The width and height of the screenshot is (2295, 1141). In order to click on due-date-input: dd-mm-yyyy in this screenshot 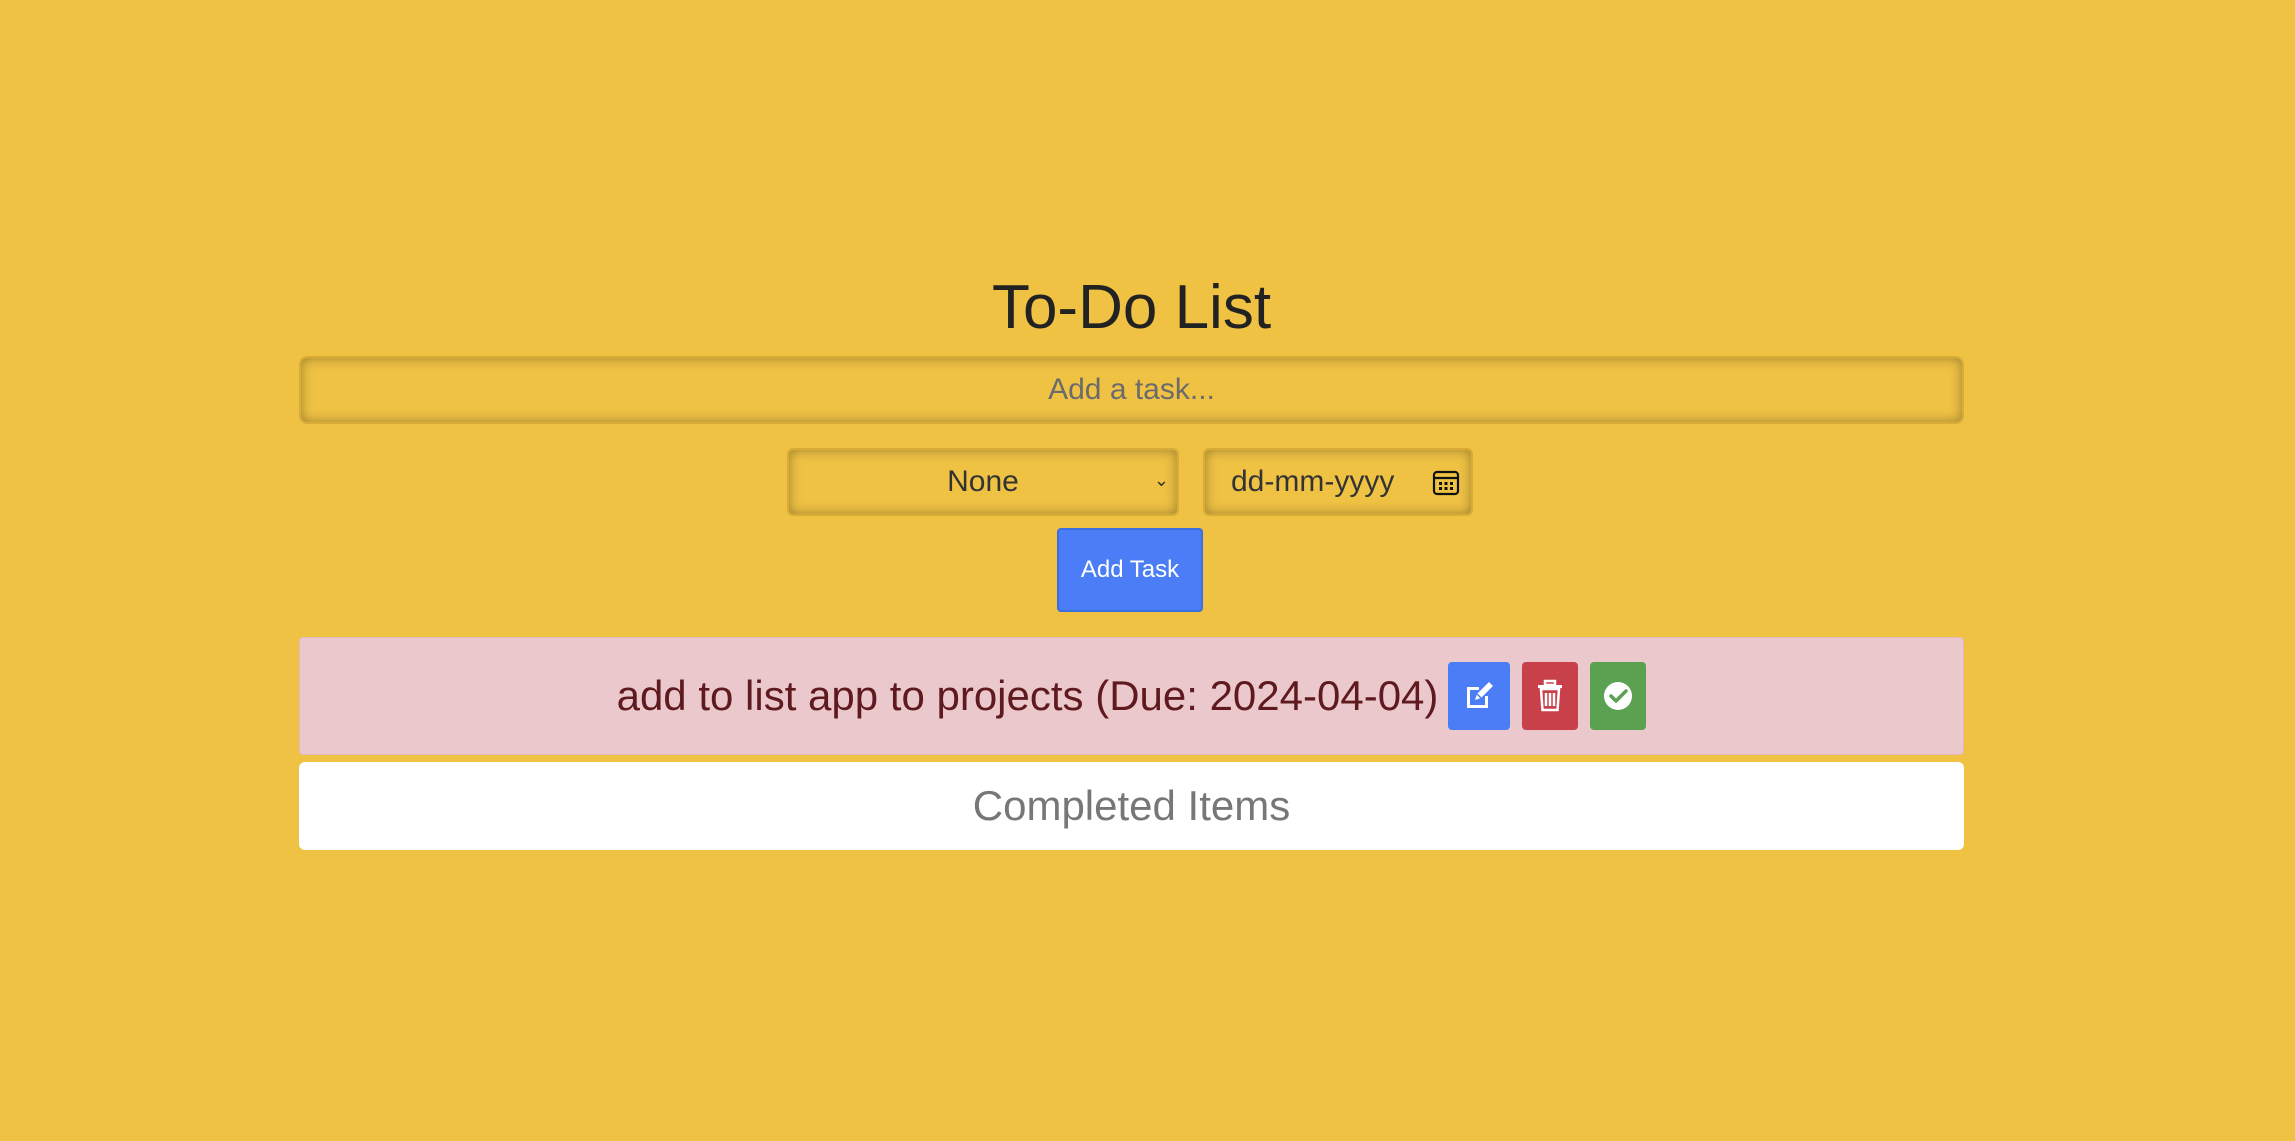, I will do `click(1338, 482)`.